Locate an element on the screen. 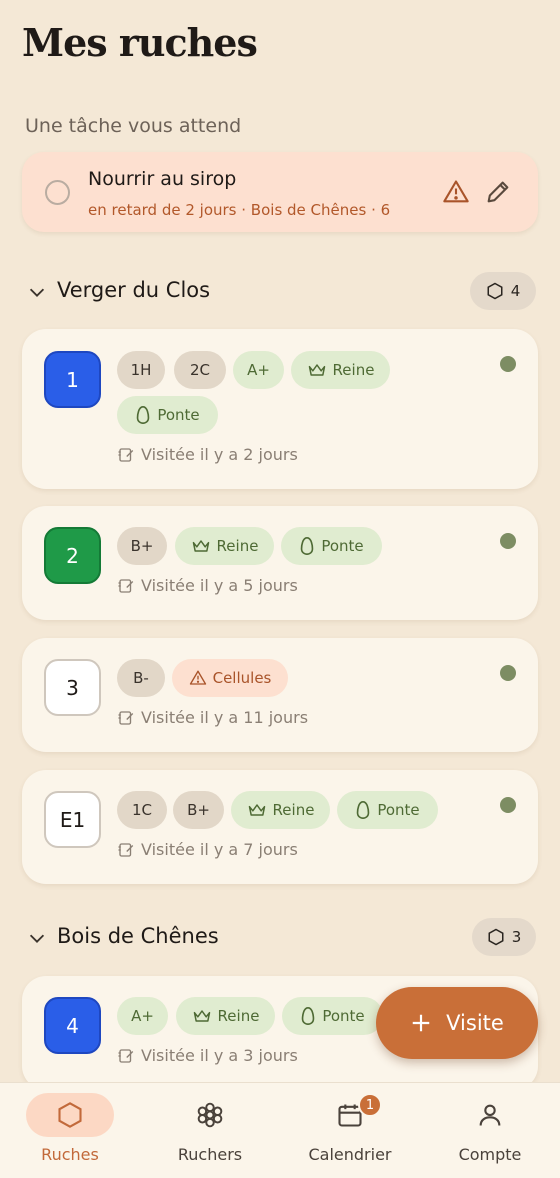 Image resolution: width=560 pixels, height=1178 pixels. hive-count-badge: 3 is located at coordinates (504, 937).